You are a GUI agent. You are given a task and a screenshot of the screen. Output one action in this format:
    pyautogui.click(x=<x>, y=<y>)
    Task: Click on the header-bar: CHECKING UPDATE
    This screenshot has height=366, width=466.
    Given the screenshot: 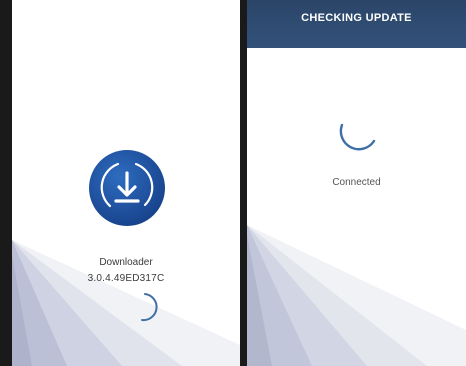 What is the action you would take?
    pyautogui.click(x=356, y=24)
    